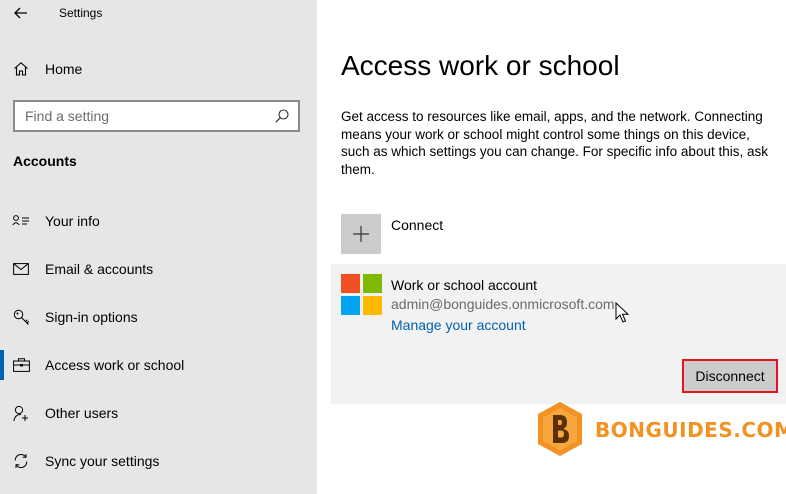  I want to click on sidebar-item-sync-your-settings: Sync your settings, so click(158, 461).